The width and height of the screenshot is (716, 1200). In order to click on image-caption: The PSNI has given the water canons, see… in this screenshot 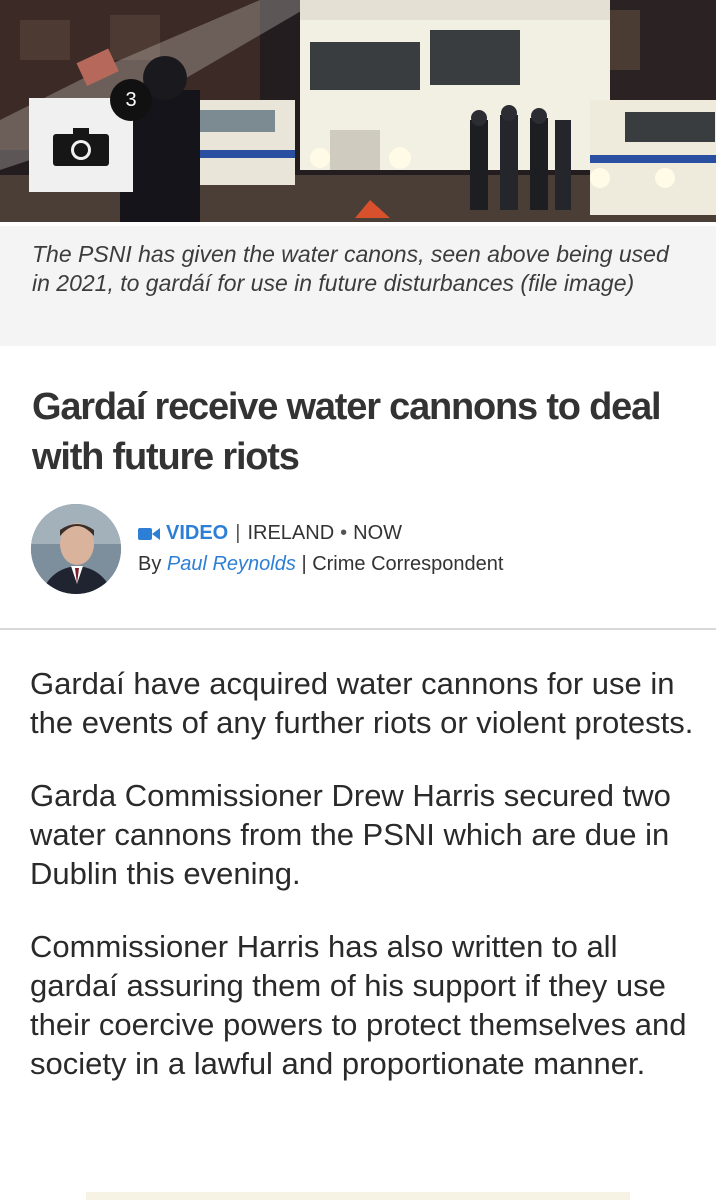, I will do `click(358, 286)`.